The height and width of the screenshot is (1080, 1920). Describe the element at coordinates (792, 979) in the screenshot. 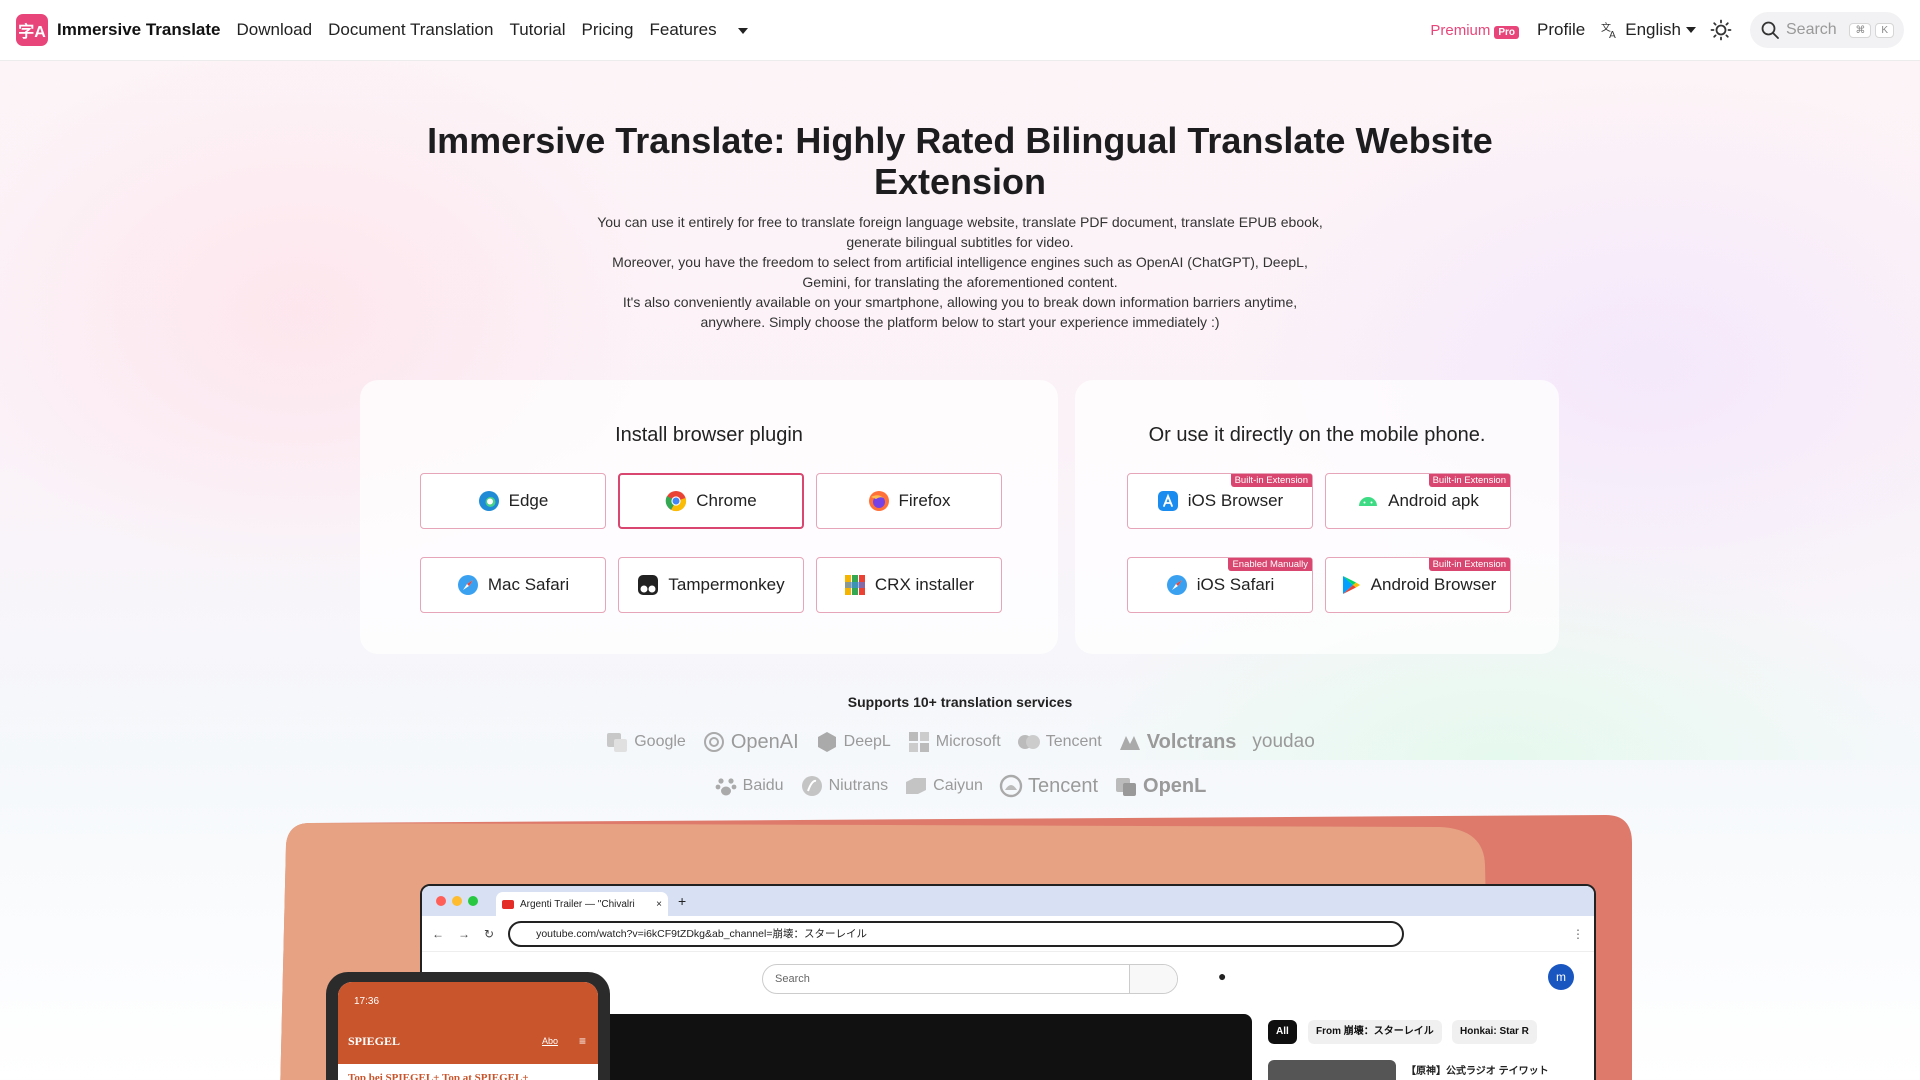

I see `youtube-search-placeholder: Search` at that location.